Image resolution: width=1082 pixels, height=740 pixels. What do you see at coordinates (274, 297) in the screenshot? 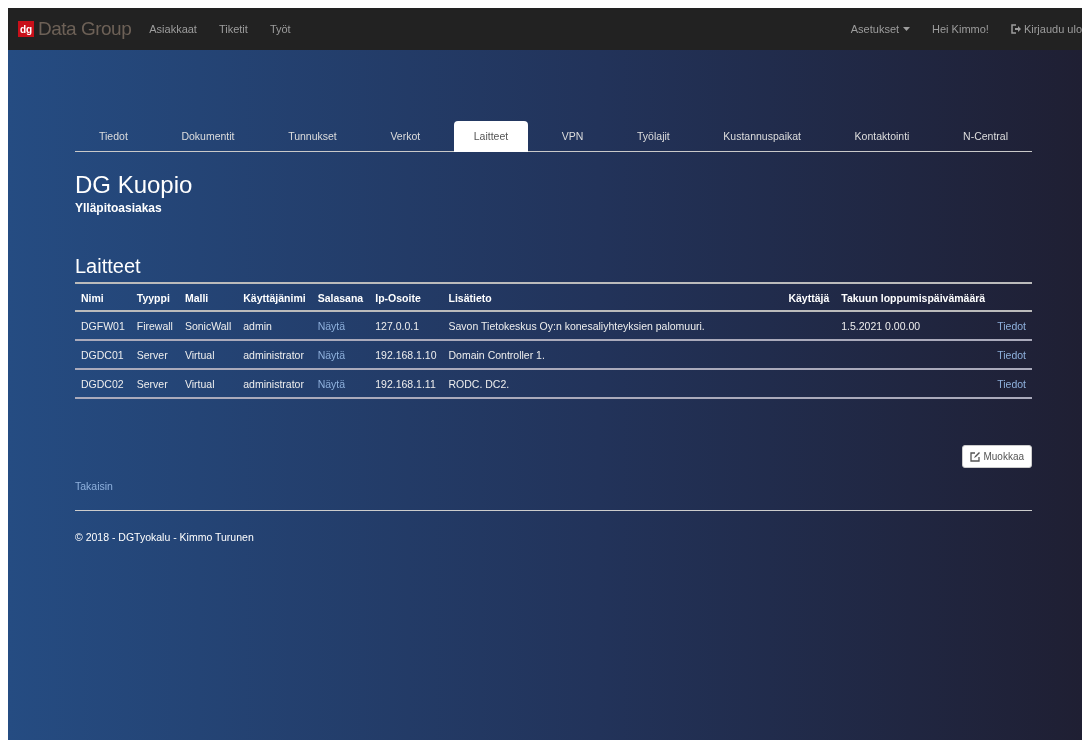
I see `column-header: Käyttäjänimi` at bounding box center [274, 297].